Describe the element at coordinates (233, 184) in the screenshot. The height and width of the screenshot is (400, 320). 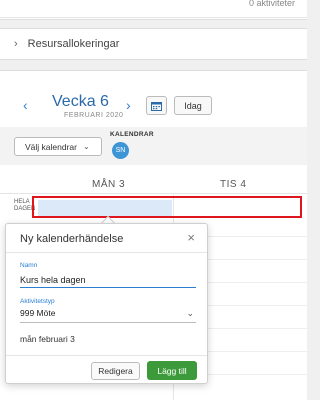
I see `day-header-tuesday: TIS 4` at that location.